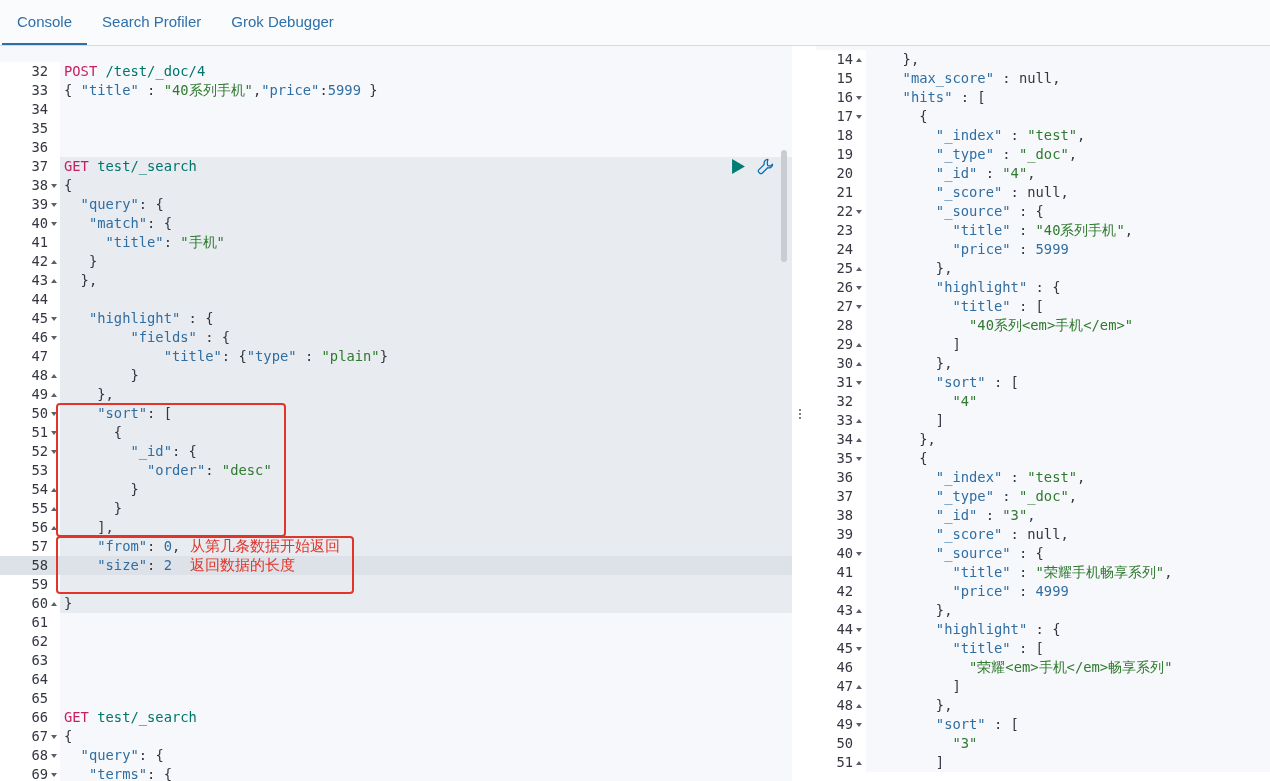  Describe the element at coordinates (765, 166) in the screenshot. I see `wrench-icon` at that location.